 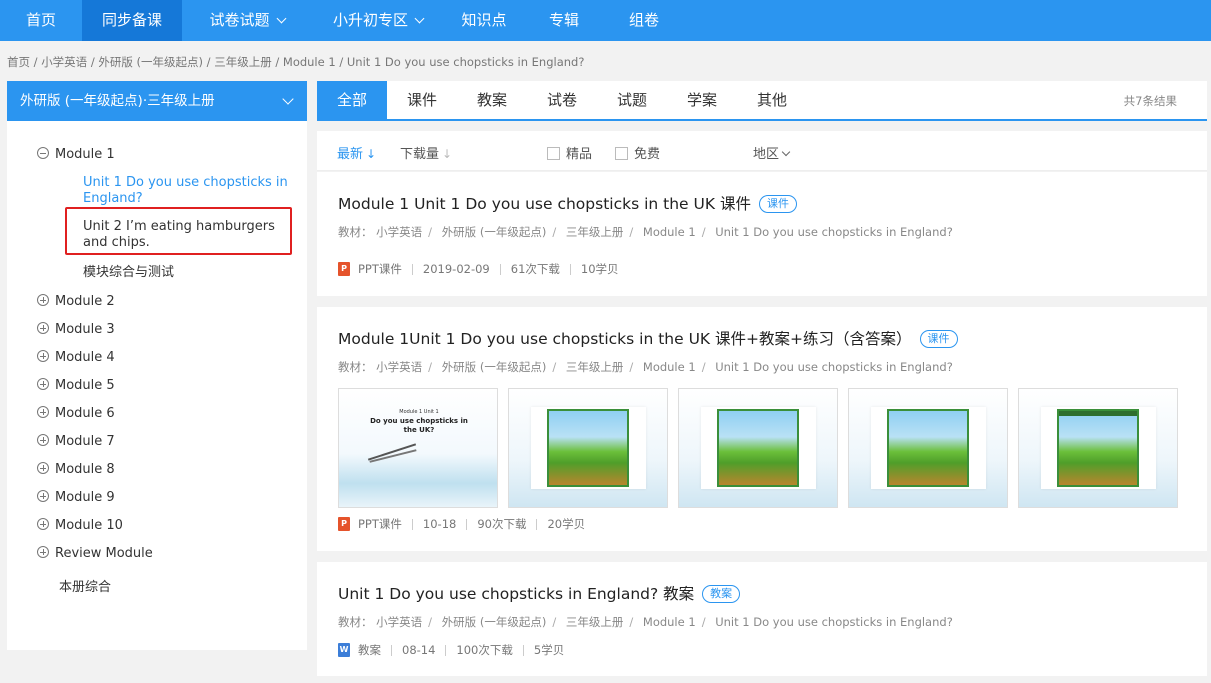 I want to click on price: 10学贝, so click(x=599, y=269).